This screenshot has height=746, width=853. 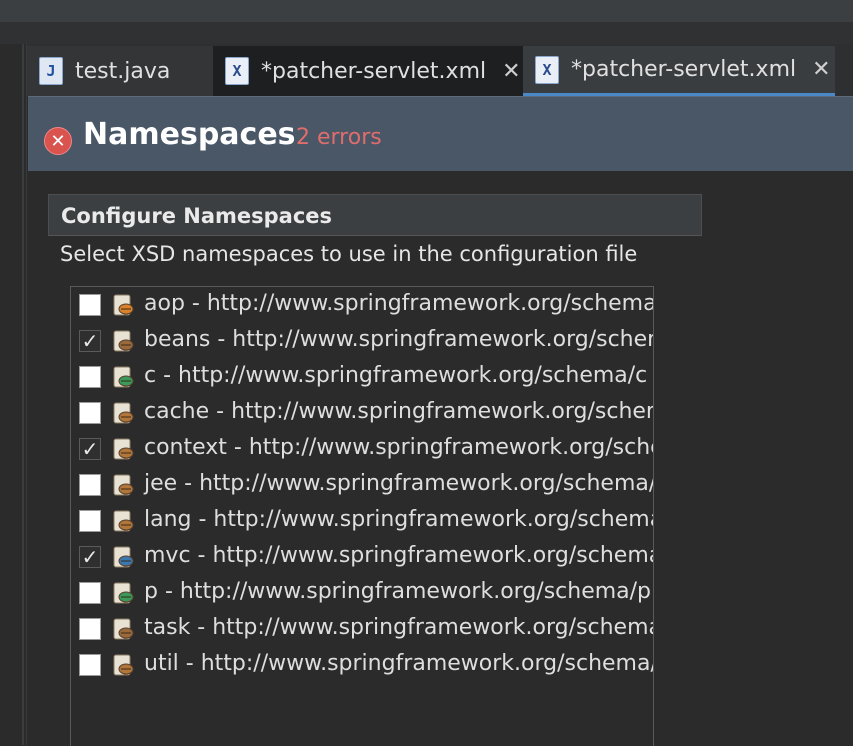 I want to click on context-icon, so click(x=123, y=449).